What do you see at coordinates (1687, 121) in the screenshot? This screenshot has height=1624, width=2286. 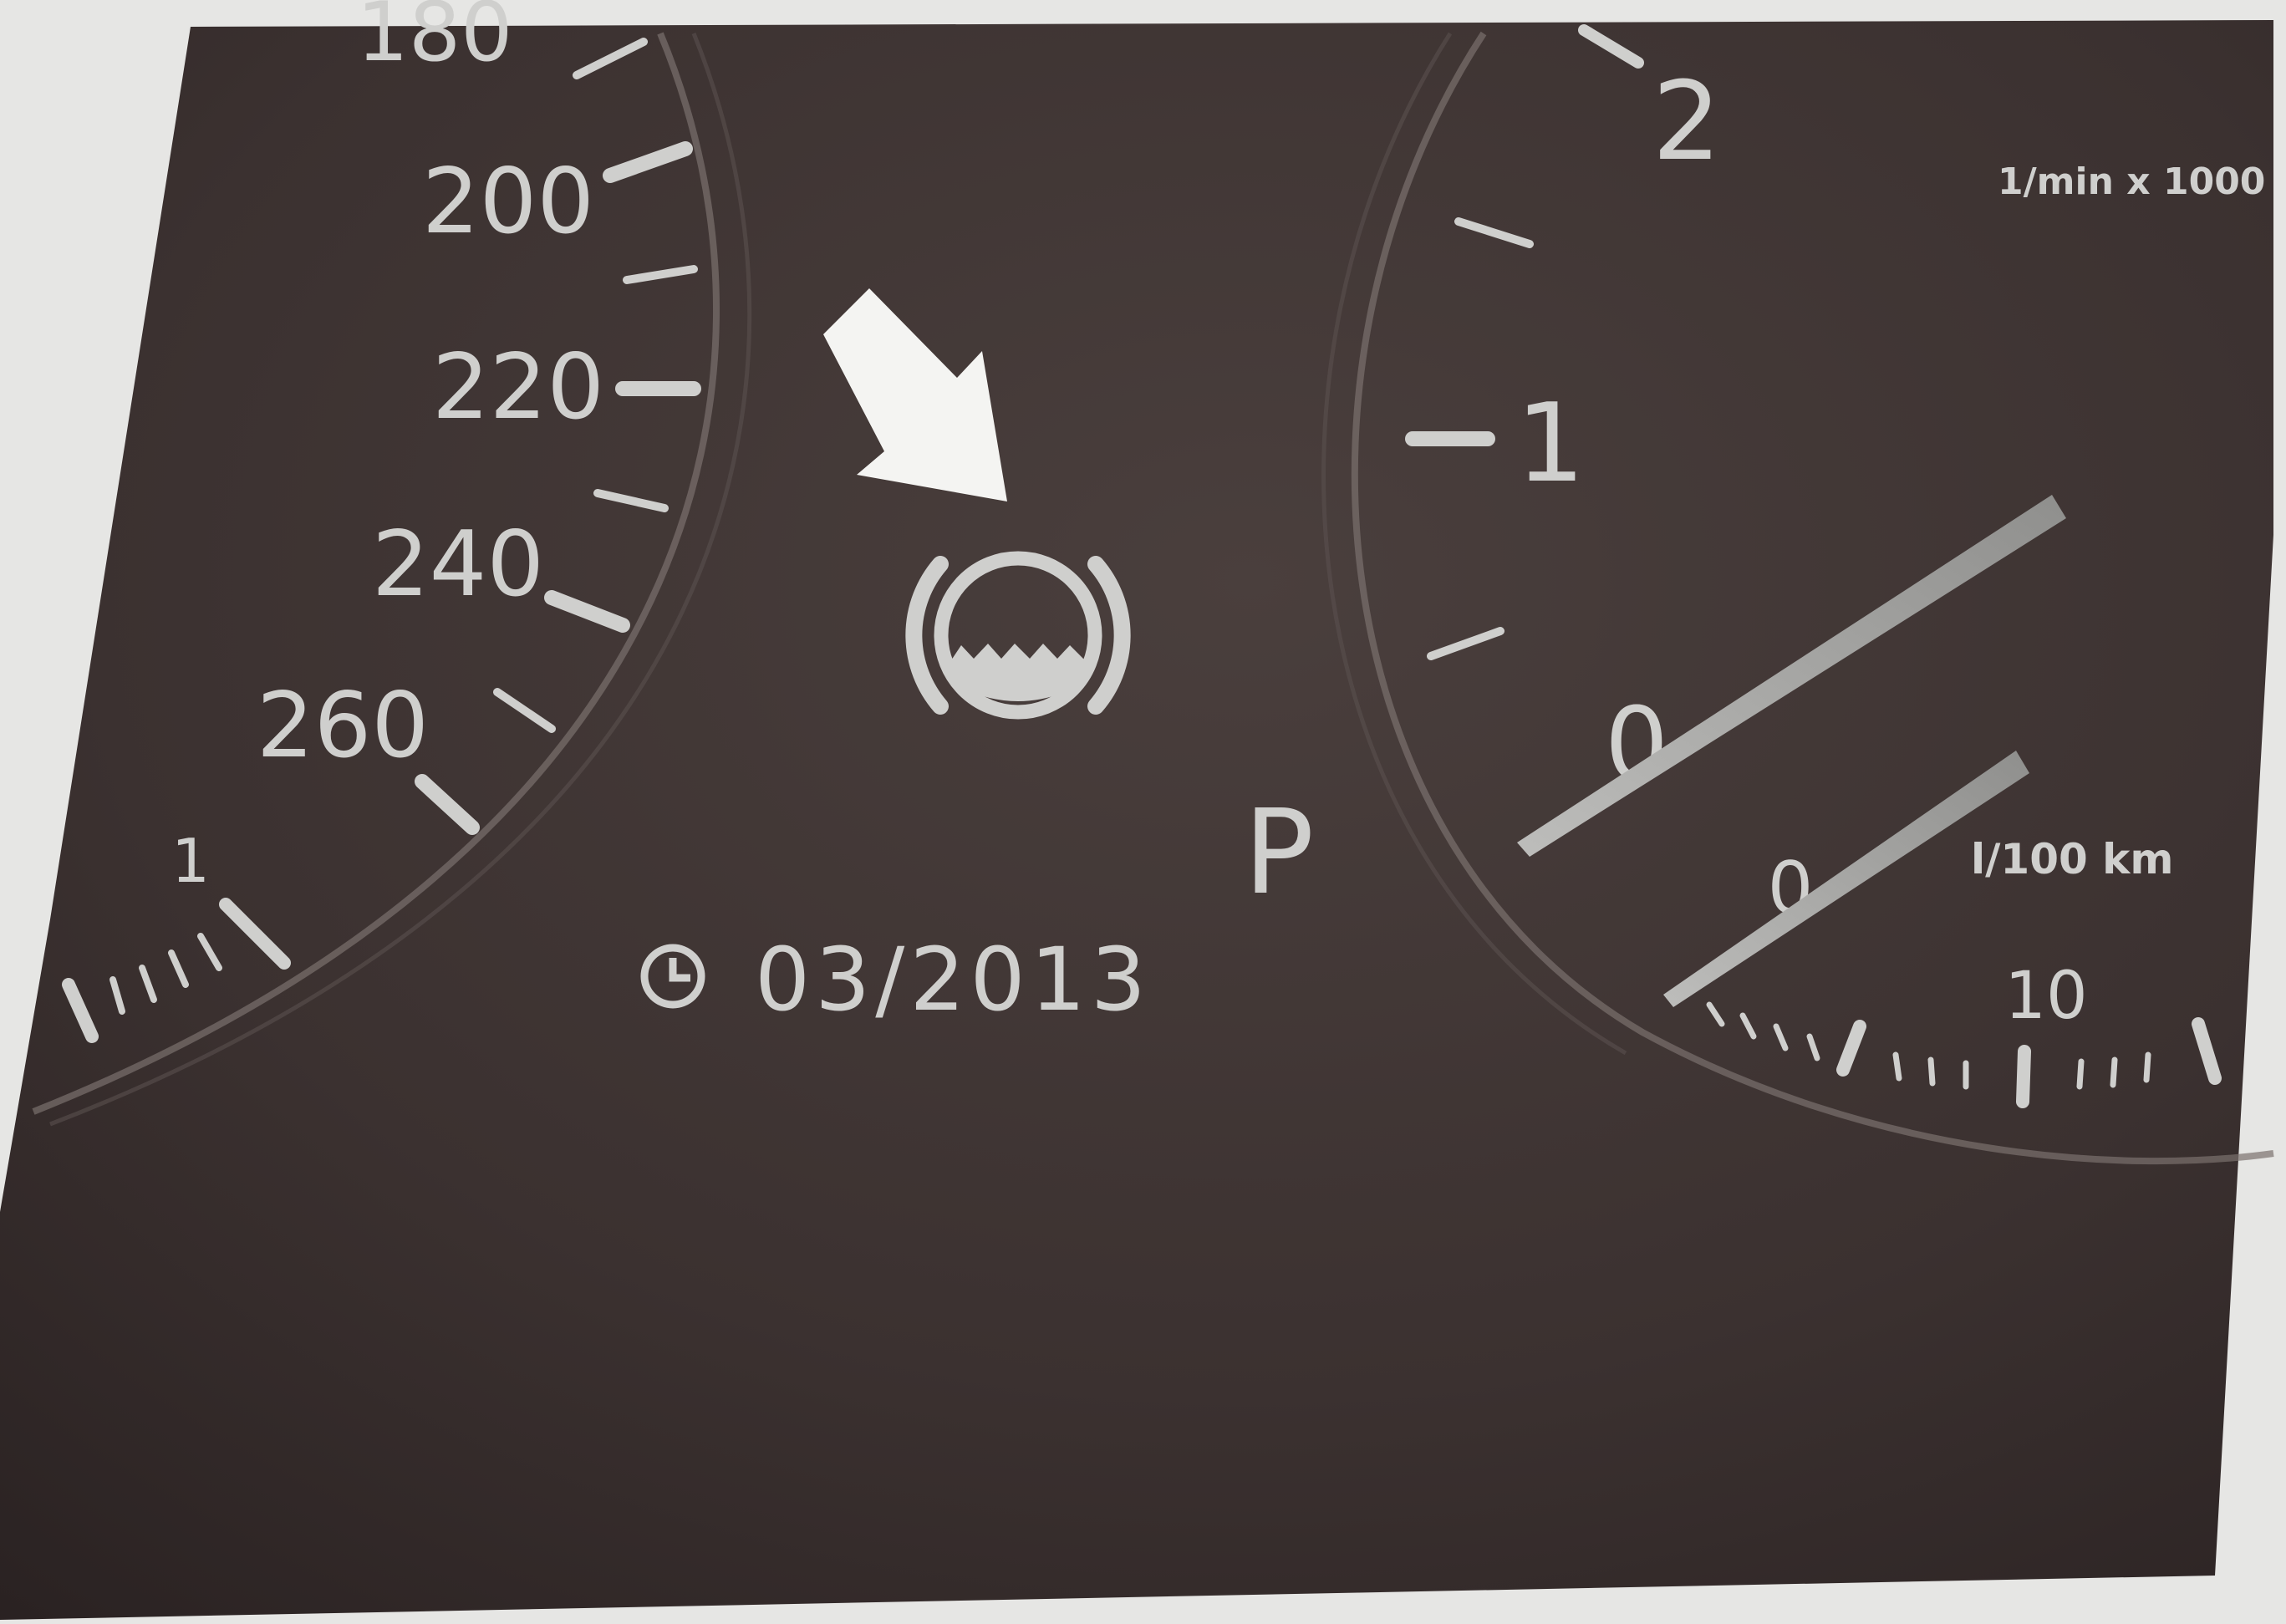 I see `rpm-label-2: 2` at bounding box center [1687, 121].